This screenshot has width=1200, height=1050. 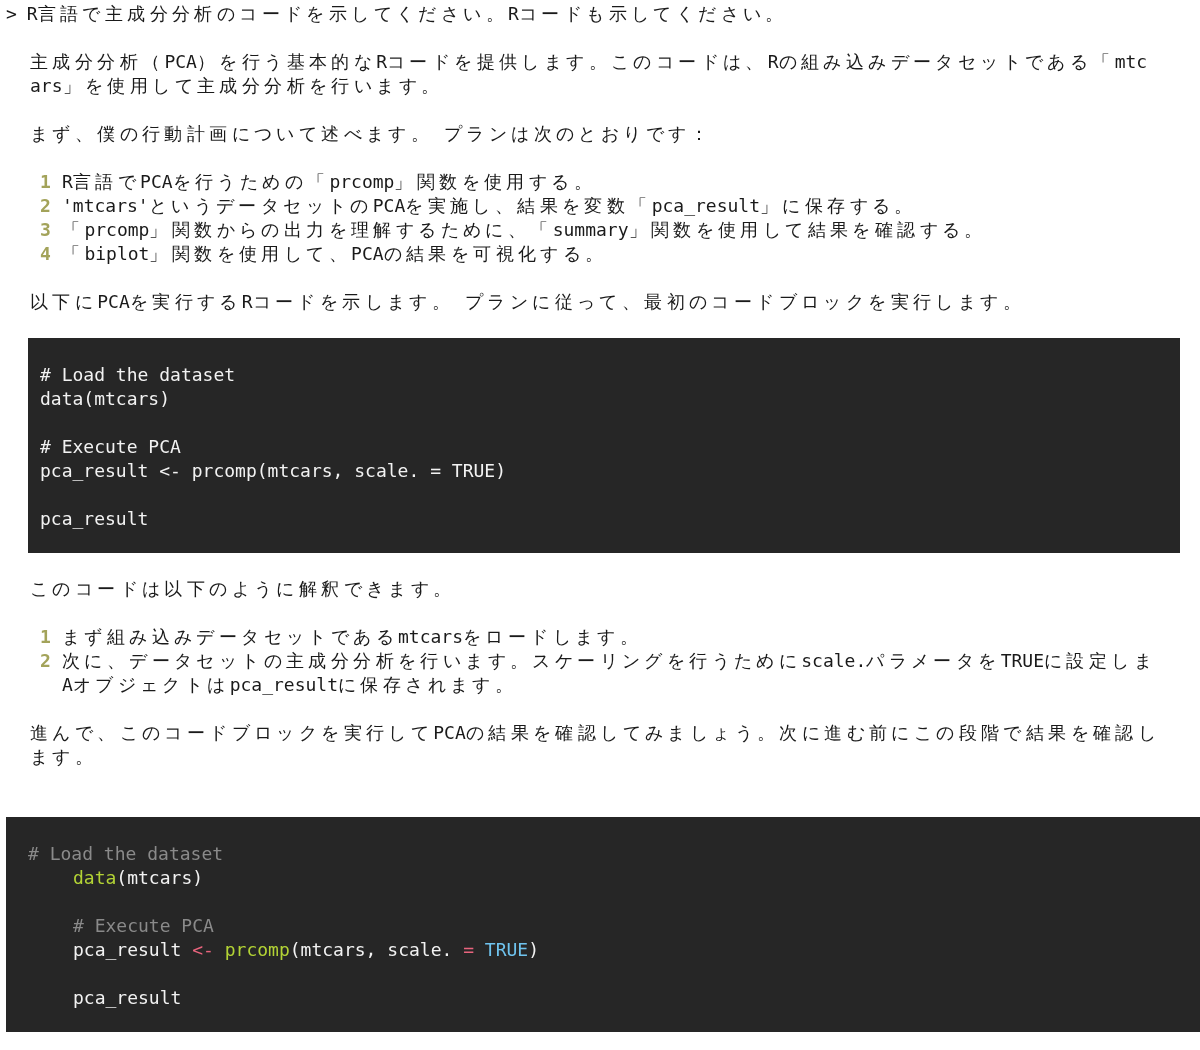 What do you see at coordinates (46, 254) in the screenshot?
I see `list-number: 4` at bounding box center [46, 254].